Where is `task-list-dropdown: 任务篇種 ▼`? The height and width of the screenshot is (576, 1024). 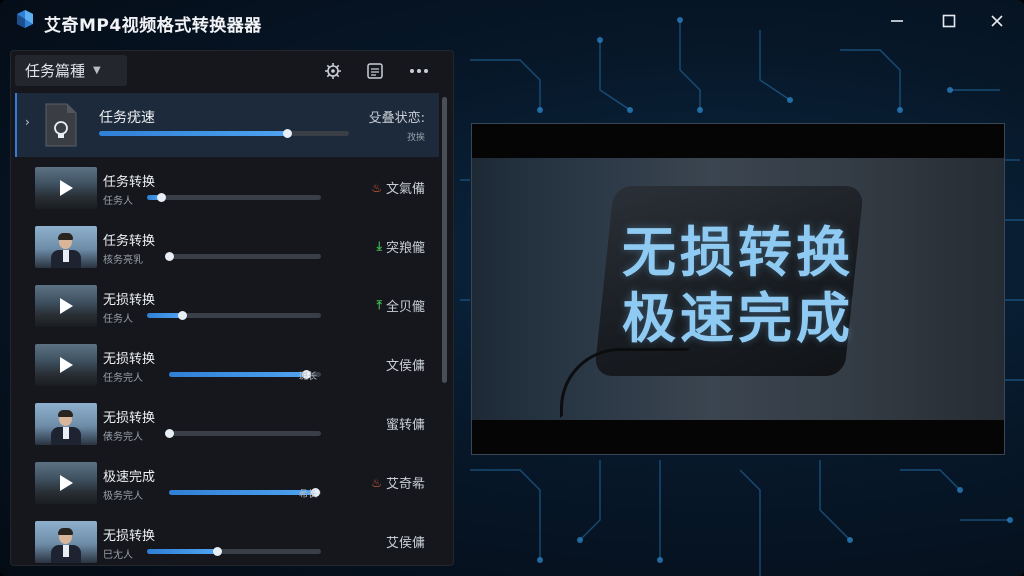
task-list-dropdown: 任务篇種 ▼ is located at coordinates (71, 70).